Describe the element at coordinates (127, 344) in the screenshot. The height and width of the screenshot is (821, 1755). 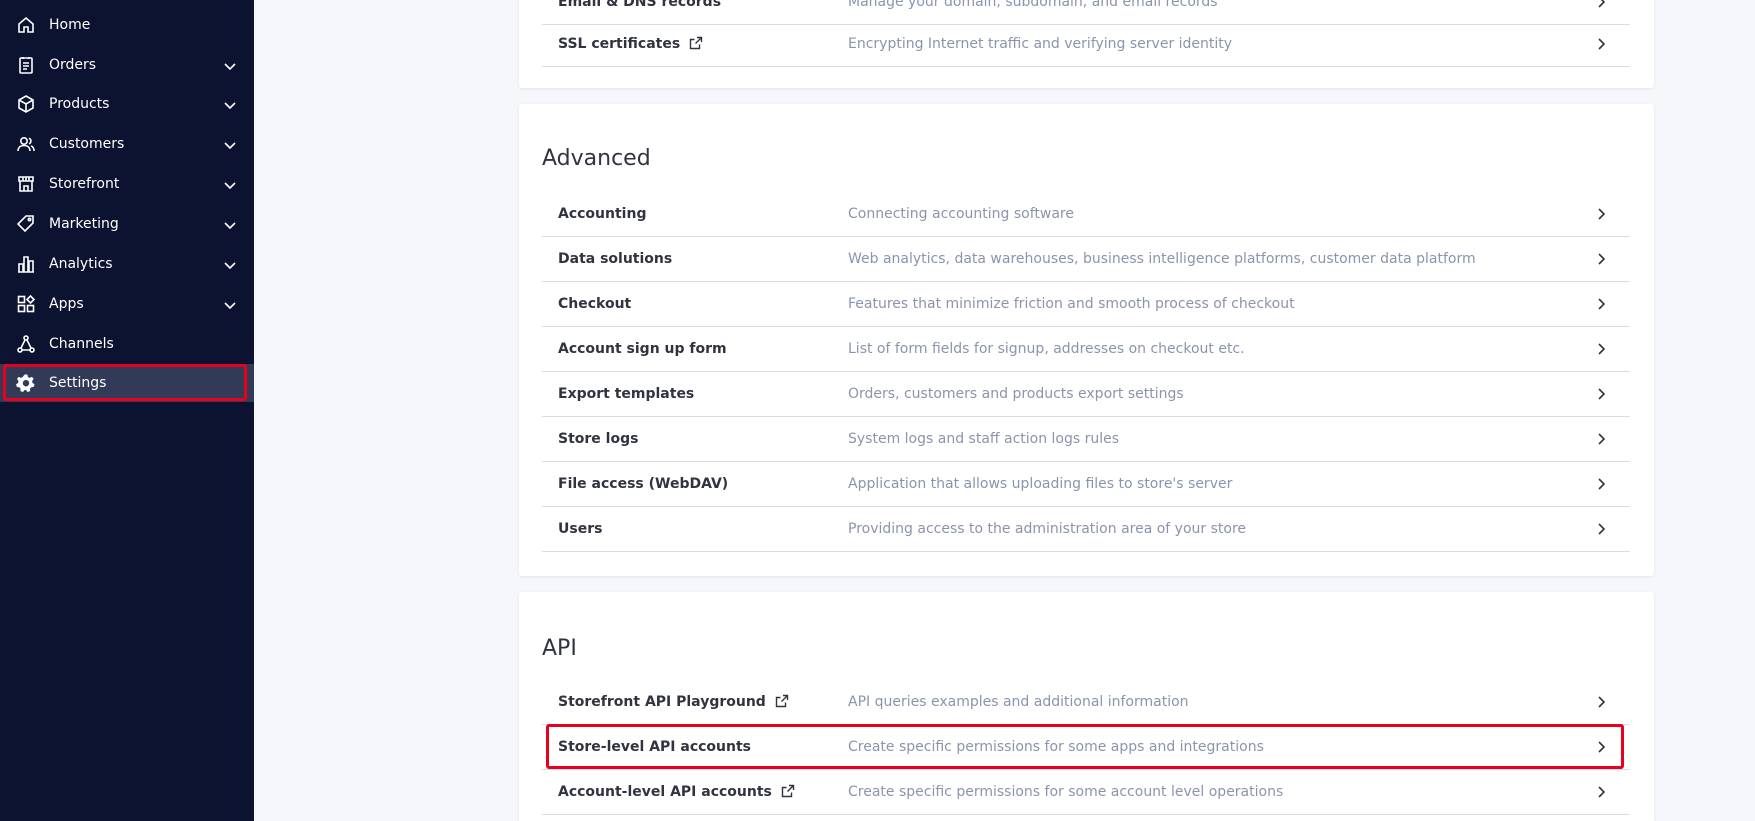
I see `sidebar-item-channels: Channels` at that location.